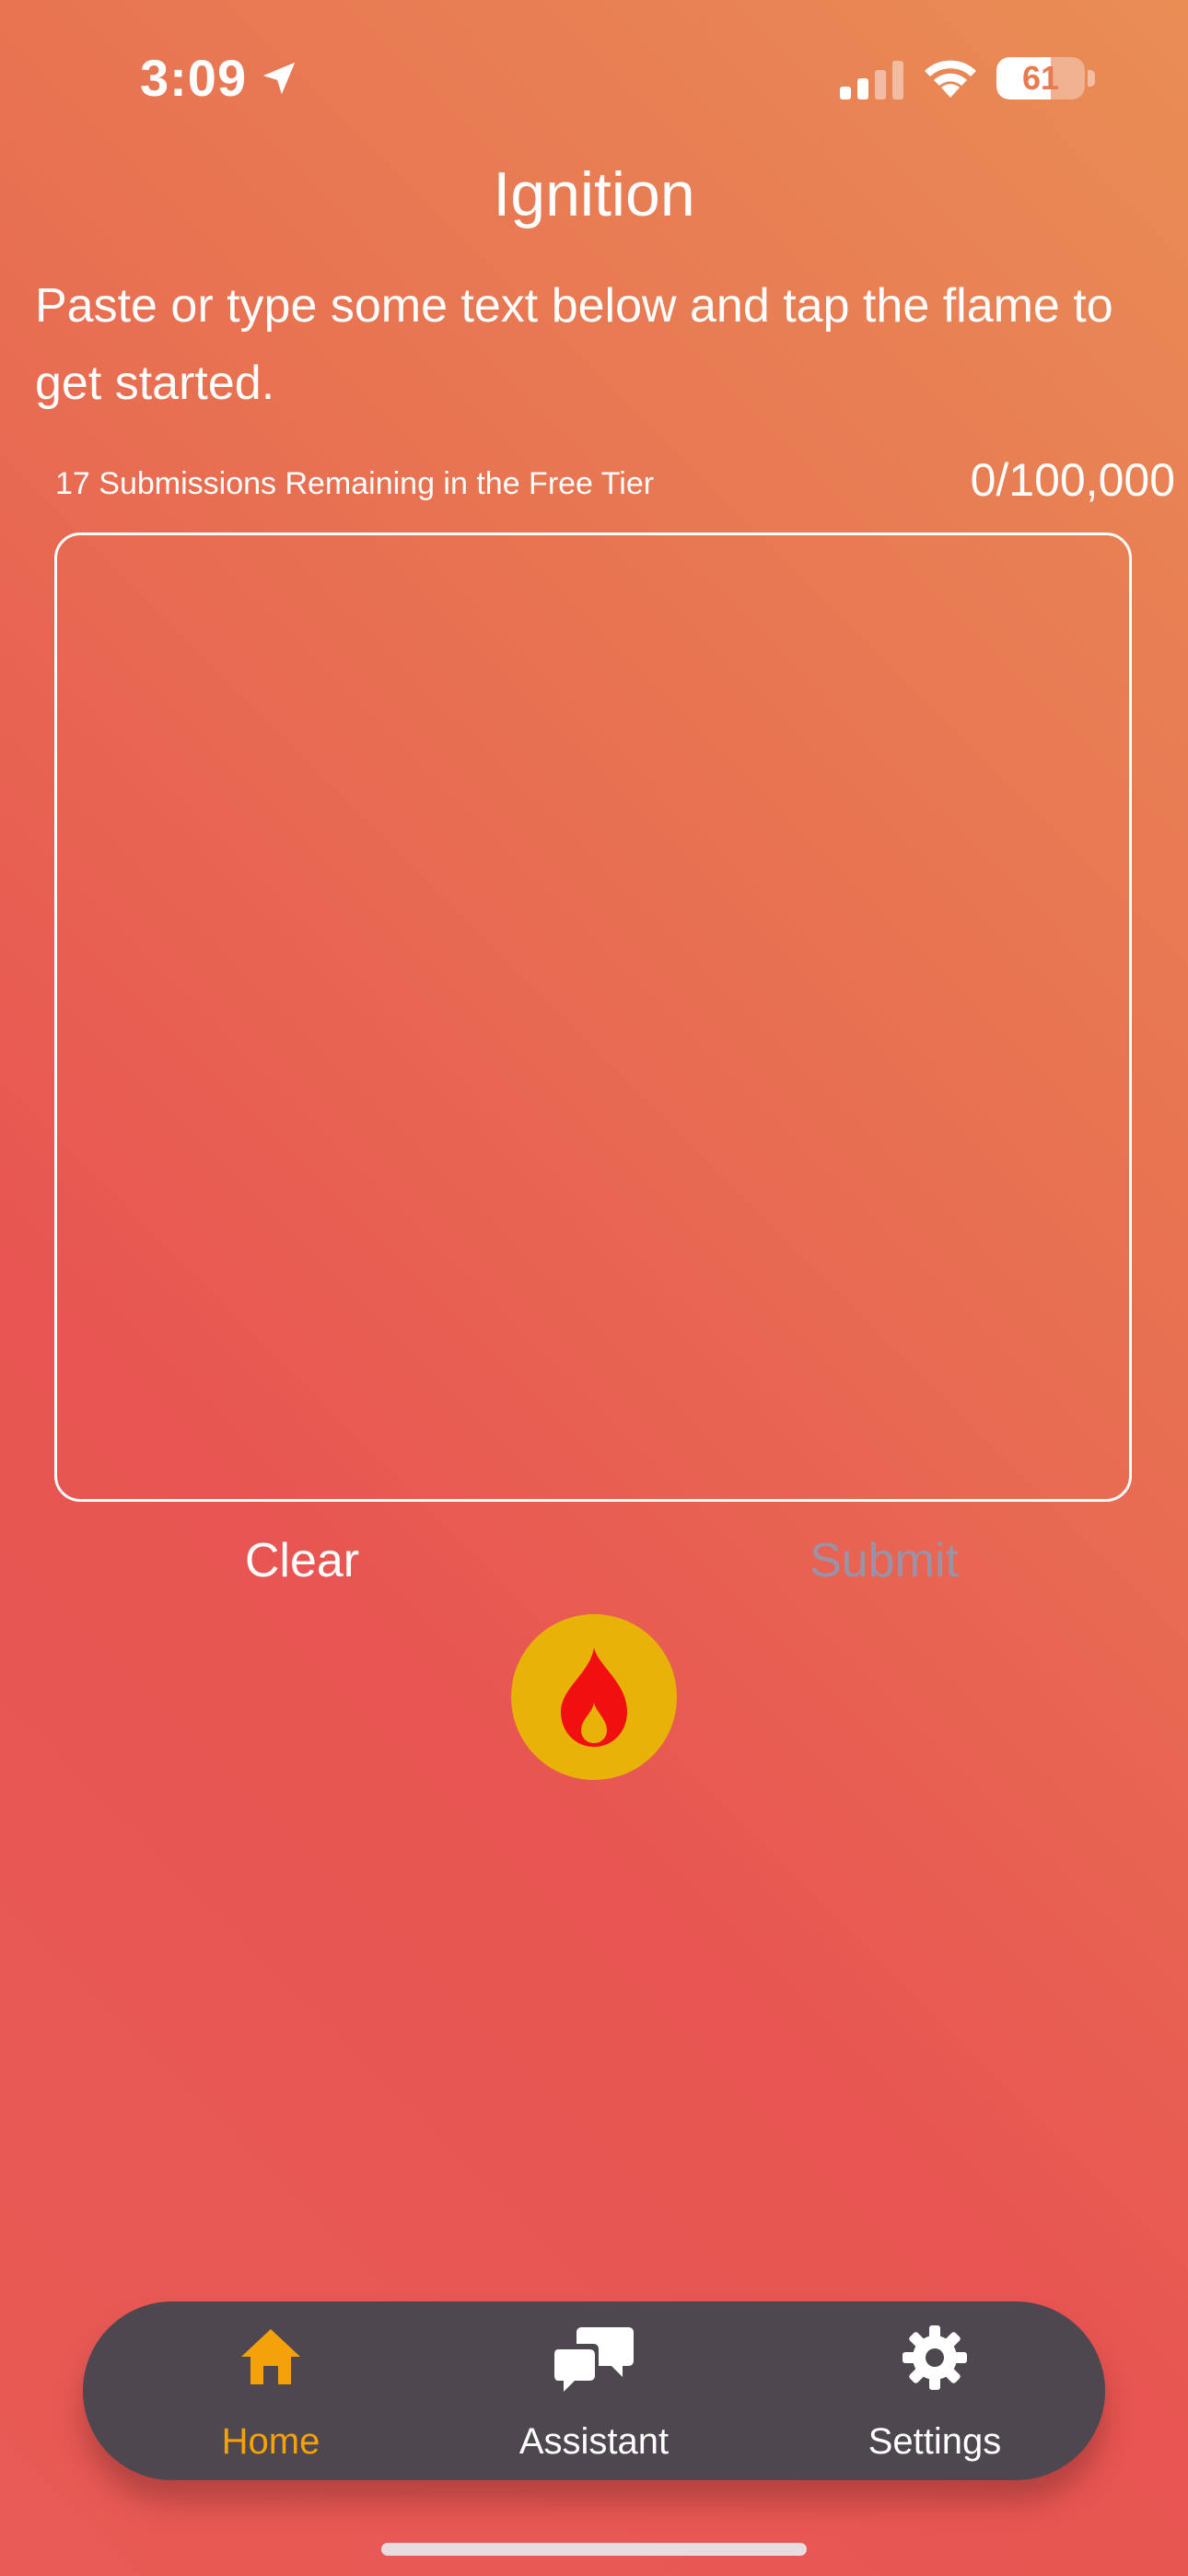 Image resolution: width=1188 pixels, height=2576 pixels. What do you see at coordinates (935, 2357) in the screenshot?
I see `gear-icon` at bounding box center [935, 2357].